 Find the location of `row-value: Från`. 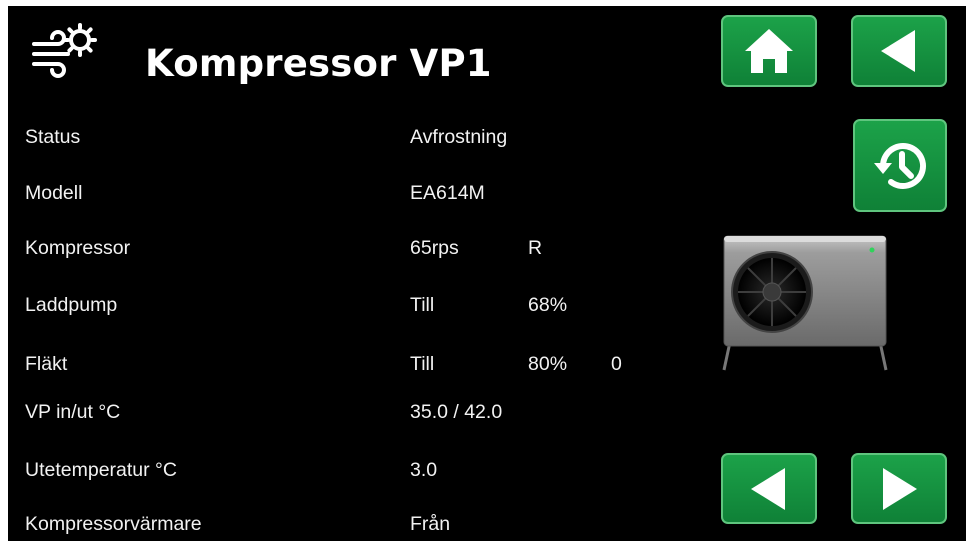

row-value: Från is located at coordinates (430, 524).